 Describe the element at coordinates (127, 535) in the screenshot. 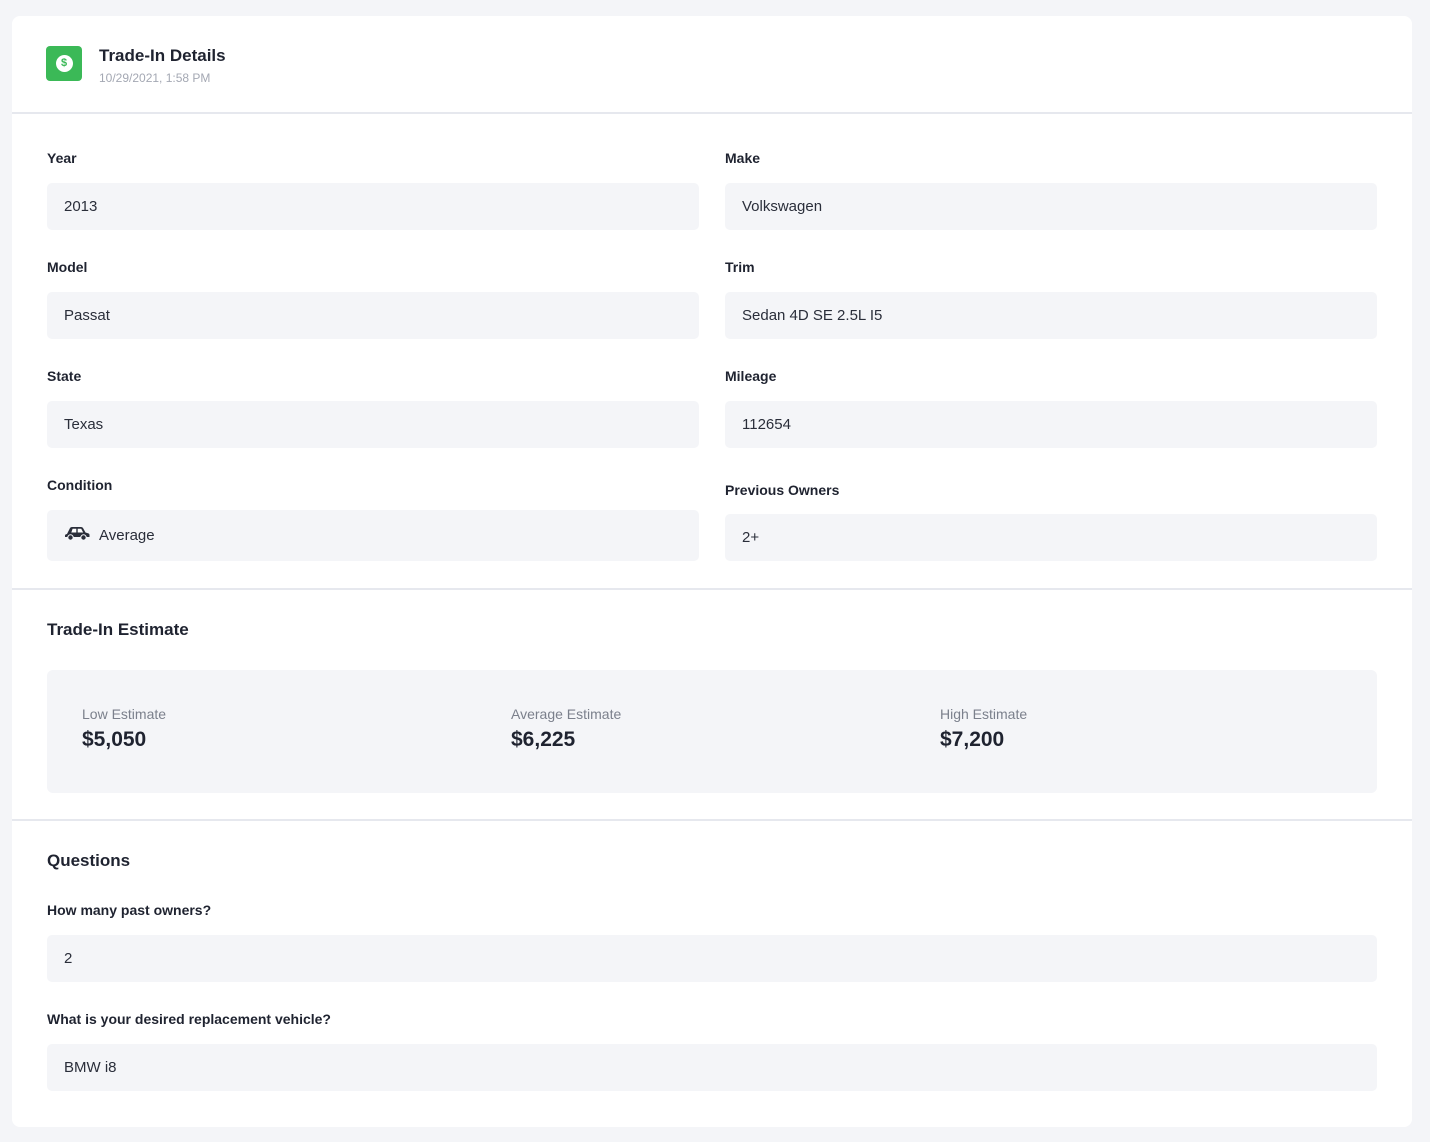

I see `condition-value: Average` at that location.